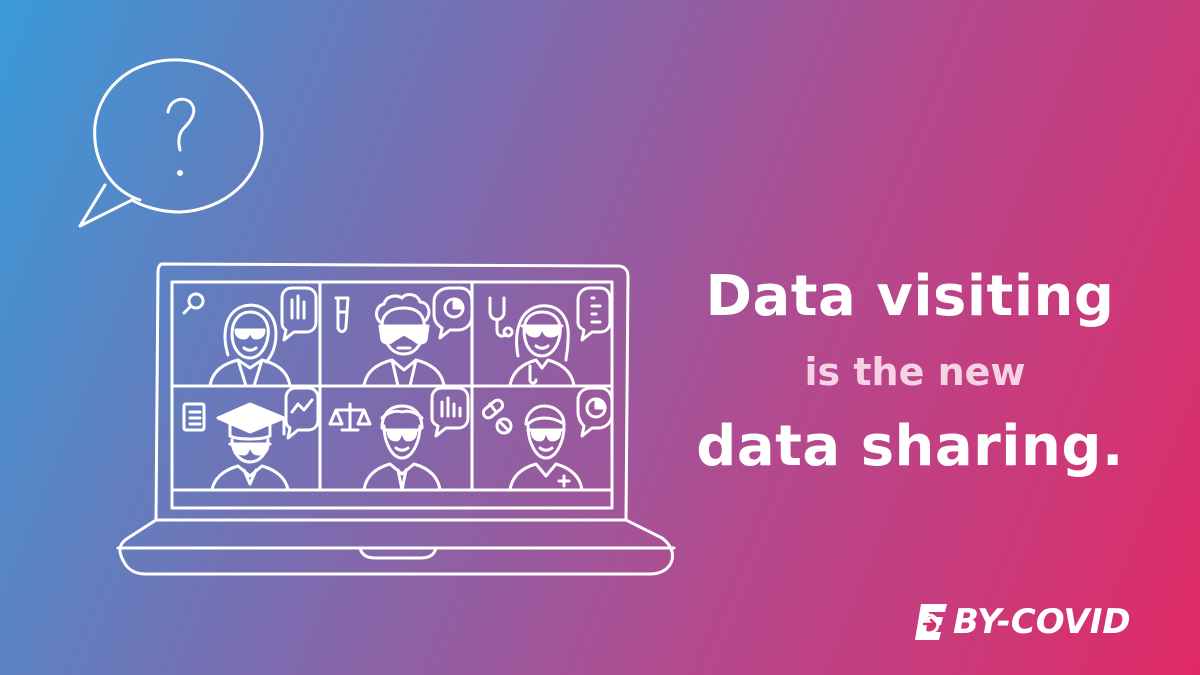 The height and width of the screenshot is (675, 1200). What do you see at coordinates (547, 439) in the screenshot?
I see `participant-6-avatar` at bounding box center [547, 439].